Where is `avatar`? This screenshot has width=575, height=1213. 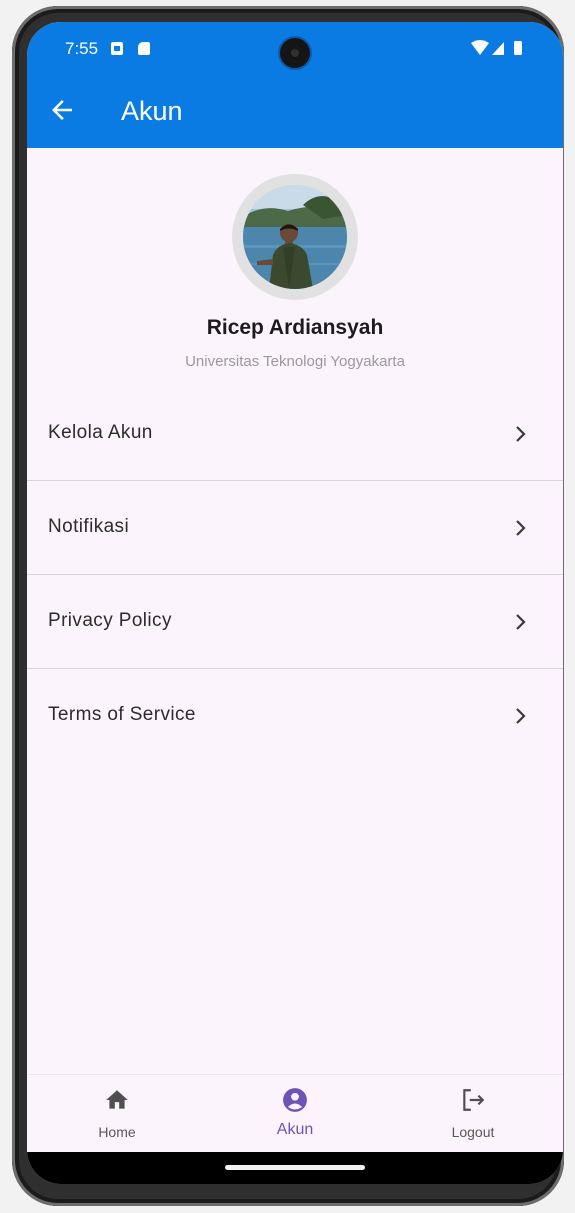 avatar is located at coordinates (295, 237).